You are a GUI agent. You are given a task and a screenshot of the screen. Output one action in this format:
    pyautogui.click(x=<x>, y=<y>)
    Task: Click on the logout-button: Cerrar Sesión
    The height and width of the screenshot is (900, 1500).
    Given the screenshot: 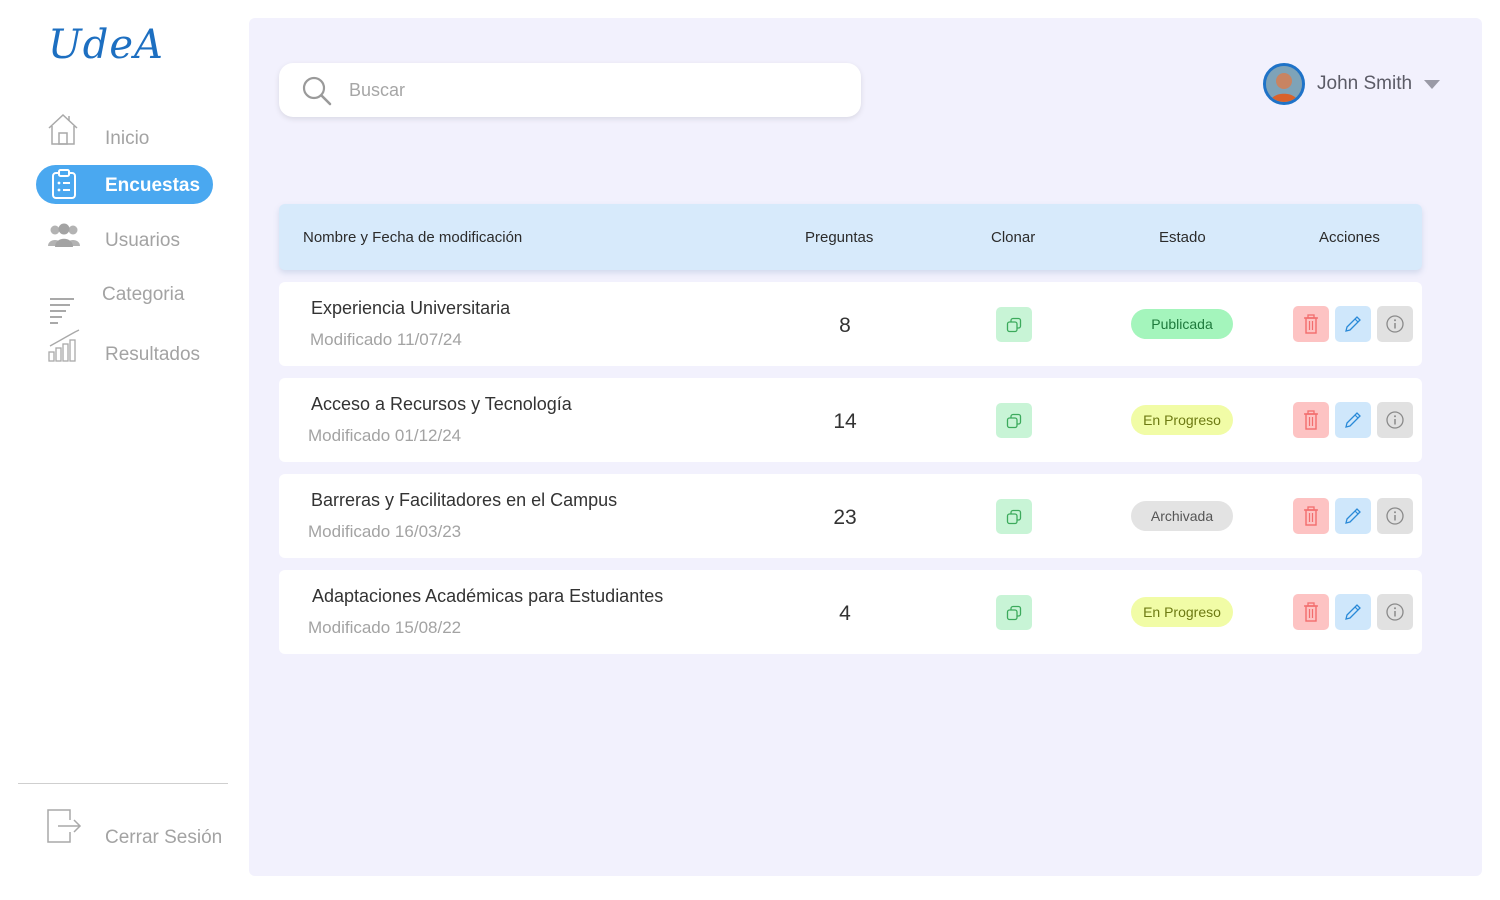 What is the action you would take?
    pyautogui.click(x=141, y=828)
    